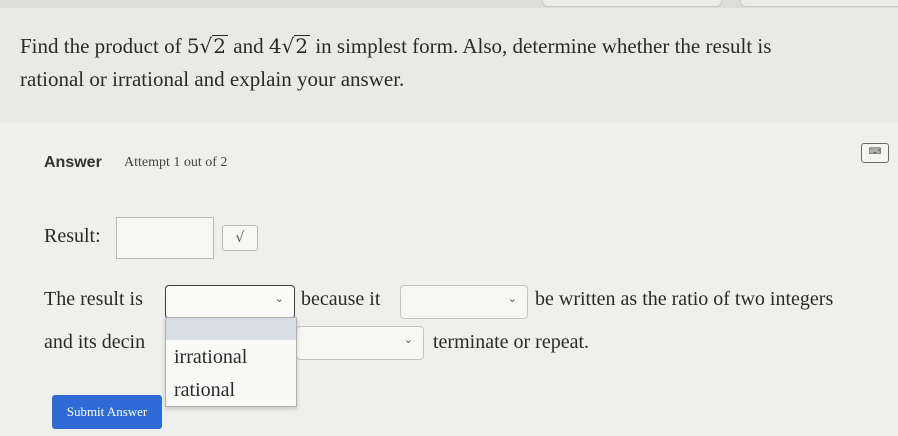 The height and width of the screenshot is (436, 898). I want to click on can-cannot-dropdown: ⌄, so click(464, 302).